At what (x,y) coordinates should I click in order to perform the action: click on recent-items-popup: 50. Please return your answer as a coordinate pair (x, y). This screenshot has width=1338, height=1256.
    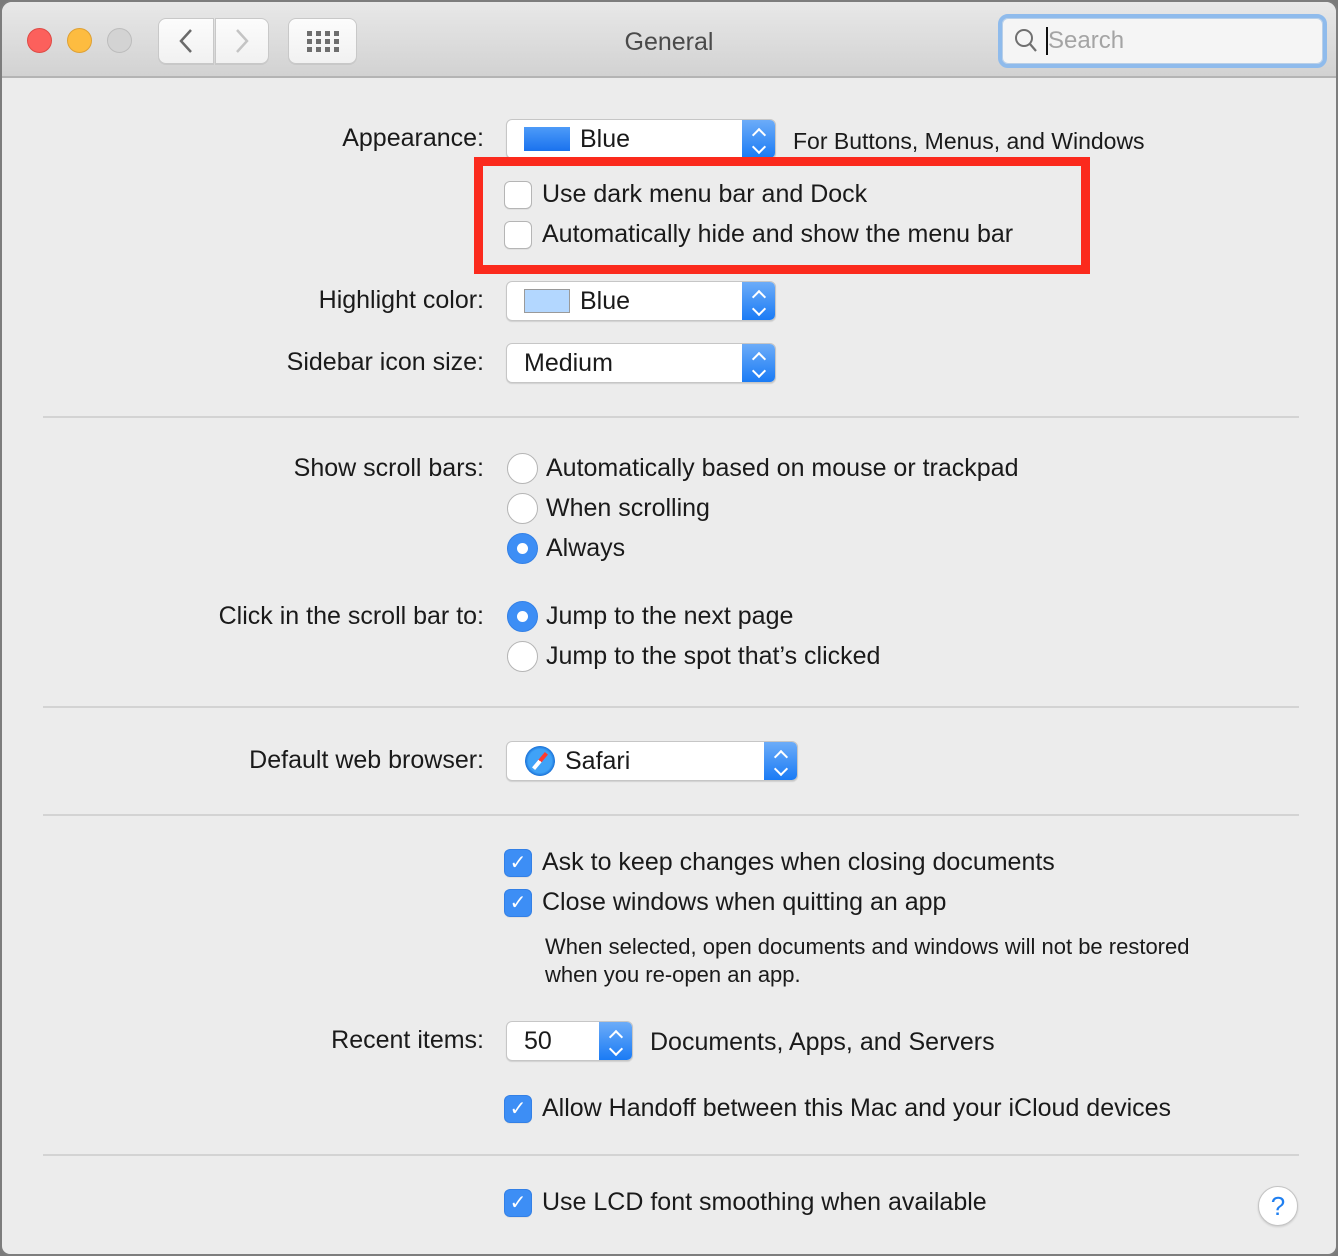
    Looking at the image, I should click on (569, 1041).